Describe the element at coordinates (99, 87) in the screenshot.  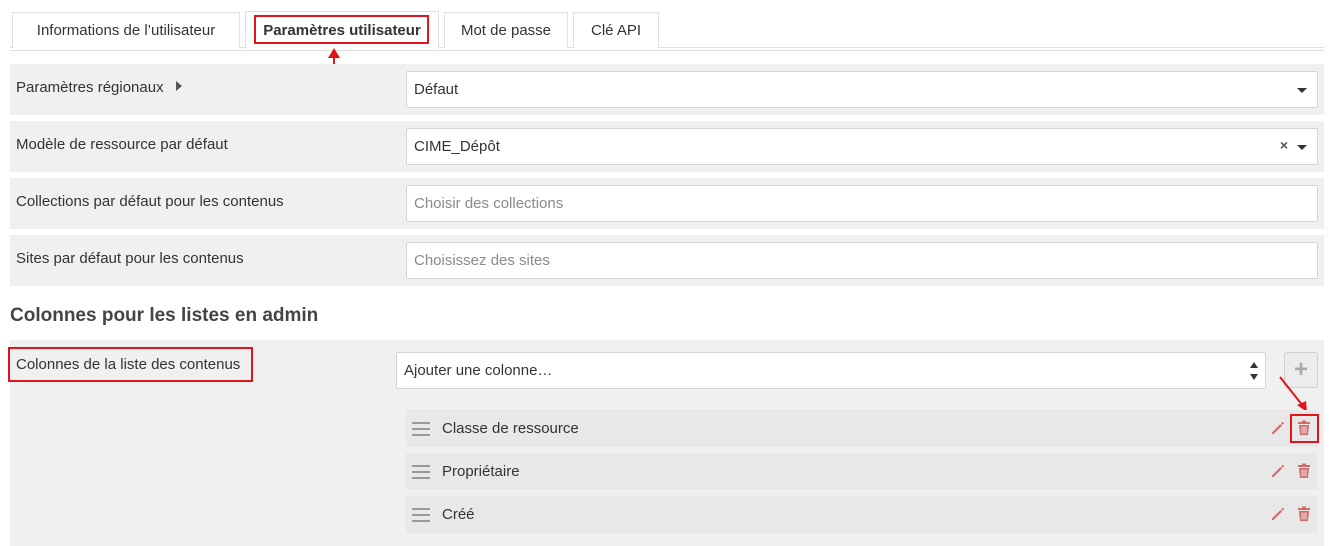
I see `regional-settings-label: Paramètres régionaux` at that location.